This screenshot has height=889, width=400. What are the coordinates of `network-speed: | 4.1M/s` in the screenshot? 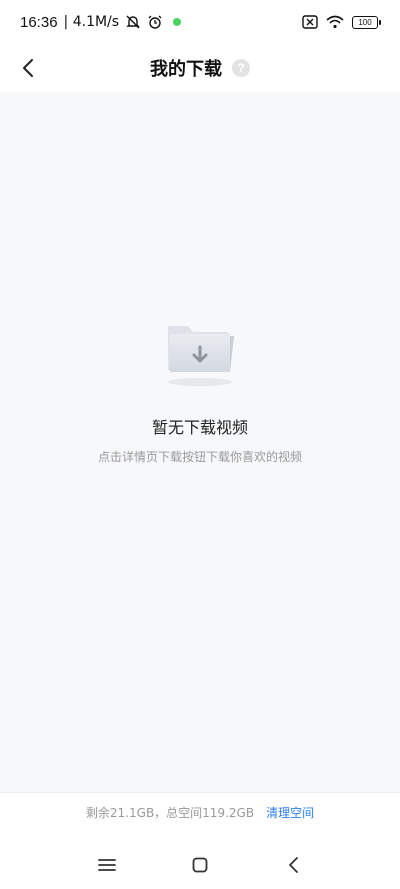 It's located at (91, 22).